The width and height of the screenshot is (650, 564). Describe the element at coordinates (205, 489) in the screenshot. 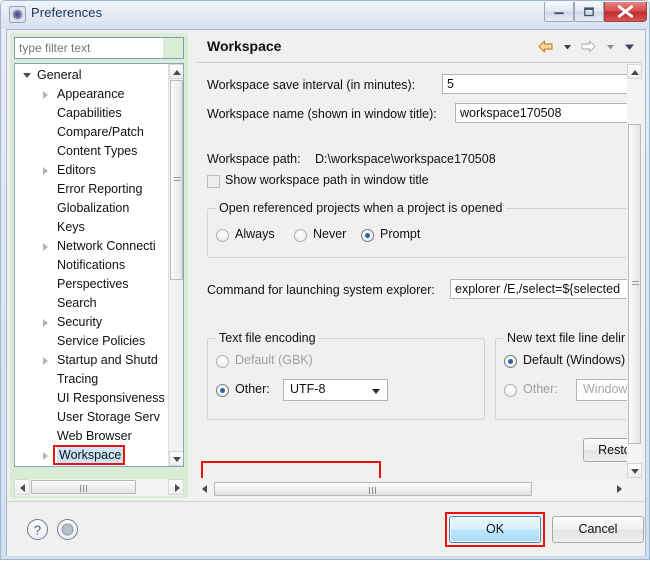

I see `page-scroll-left-button` at that location.